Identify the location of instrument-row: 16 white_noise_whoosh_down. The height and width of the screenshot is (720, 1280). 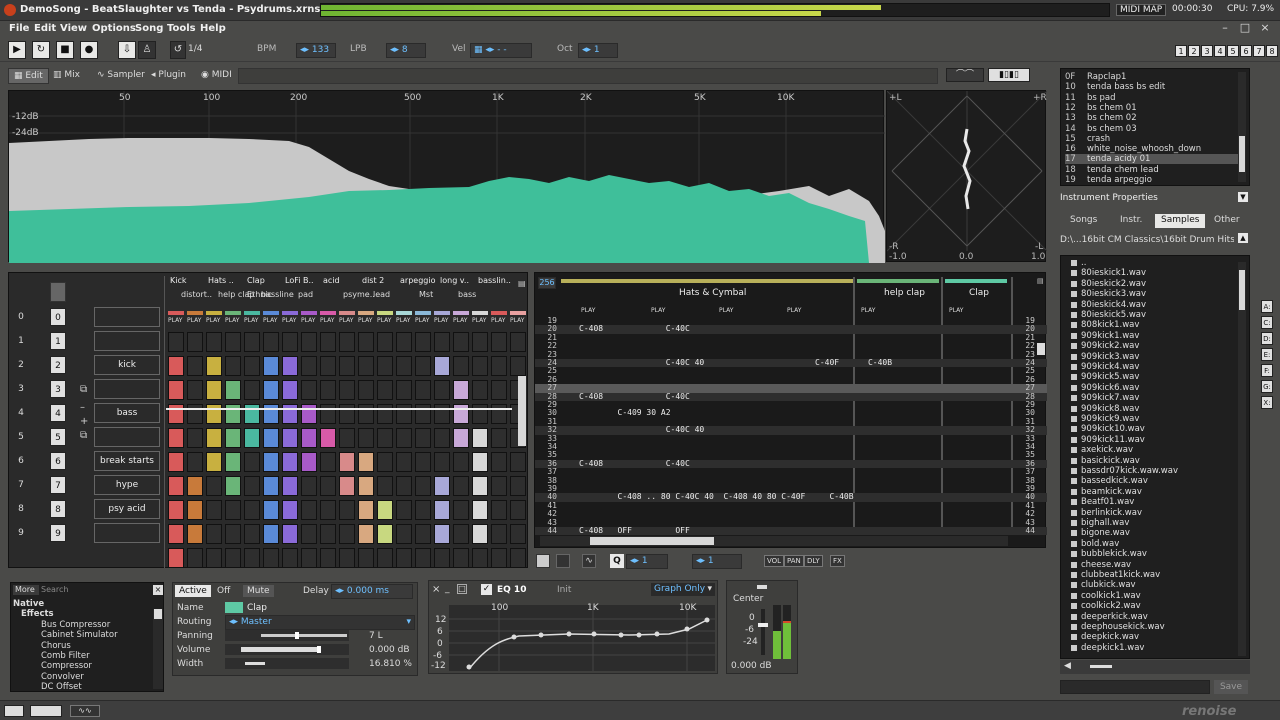
(1133, 149).